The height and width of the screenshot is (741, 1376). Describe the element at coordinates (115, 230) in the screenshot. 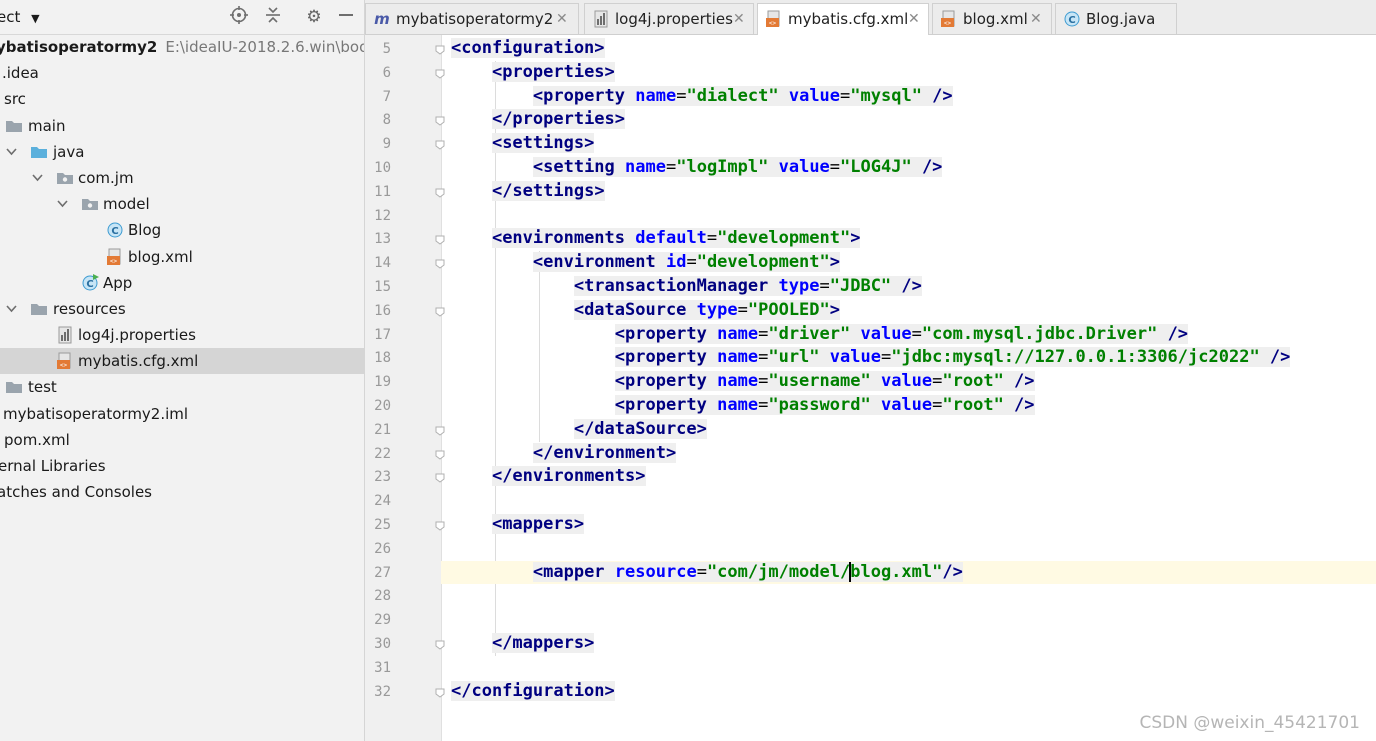

I see `class-icon: C` at that location.